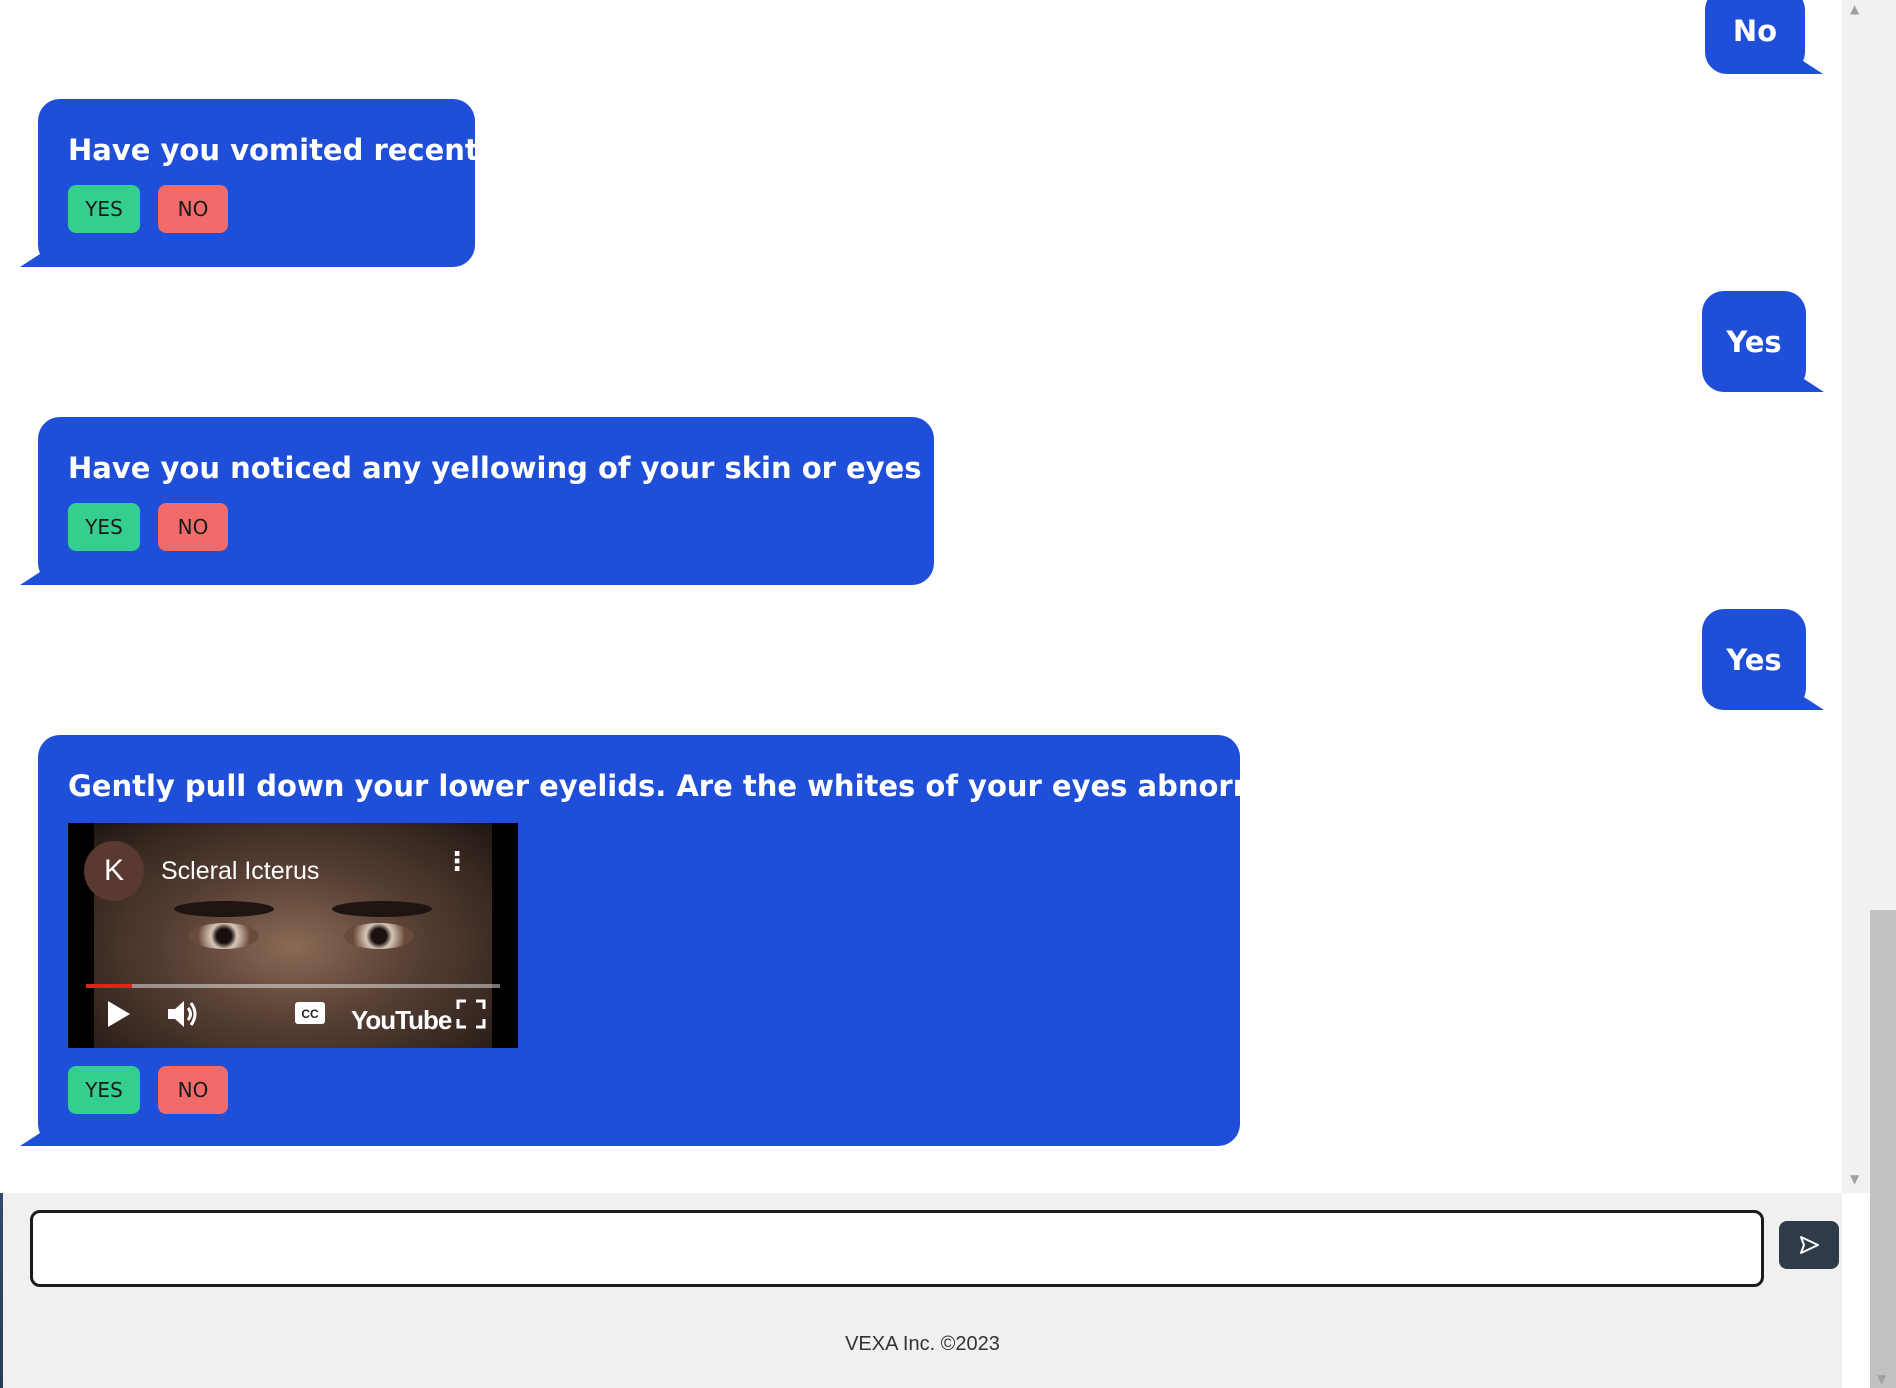 This screenshot has width=1896, height=1388. What do you see at coordinates (1883, 455) in the screenshot?
I see `page-scrollbar-track` at bounding box center [1883, 455].